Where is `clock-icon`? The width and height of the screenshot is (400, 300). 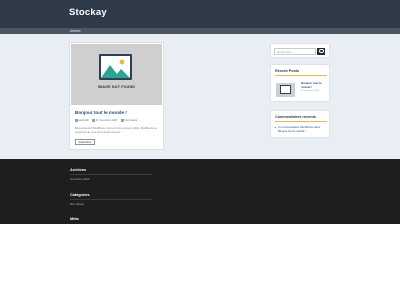 clock-icon is located at coordinates (93, 120).